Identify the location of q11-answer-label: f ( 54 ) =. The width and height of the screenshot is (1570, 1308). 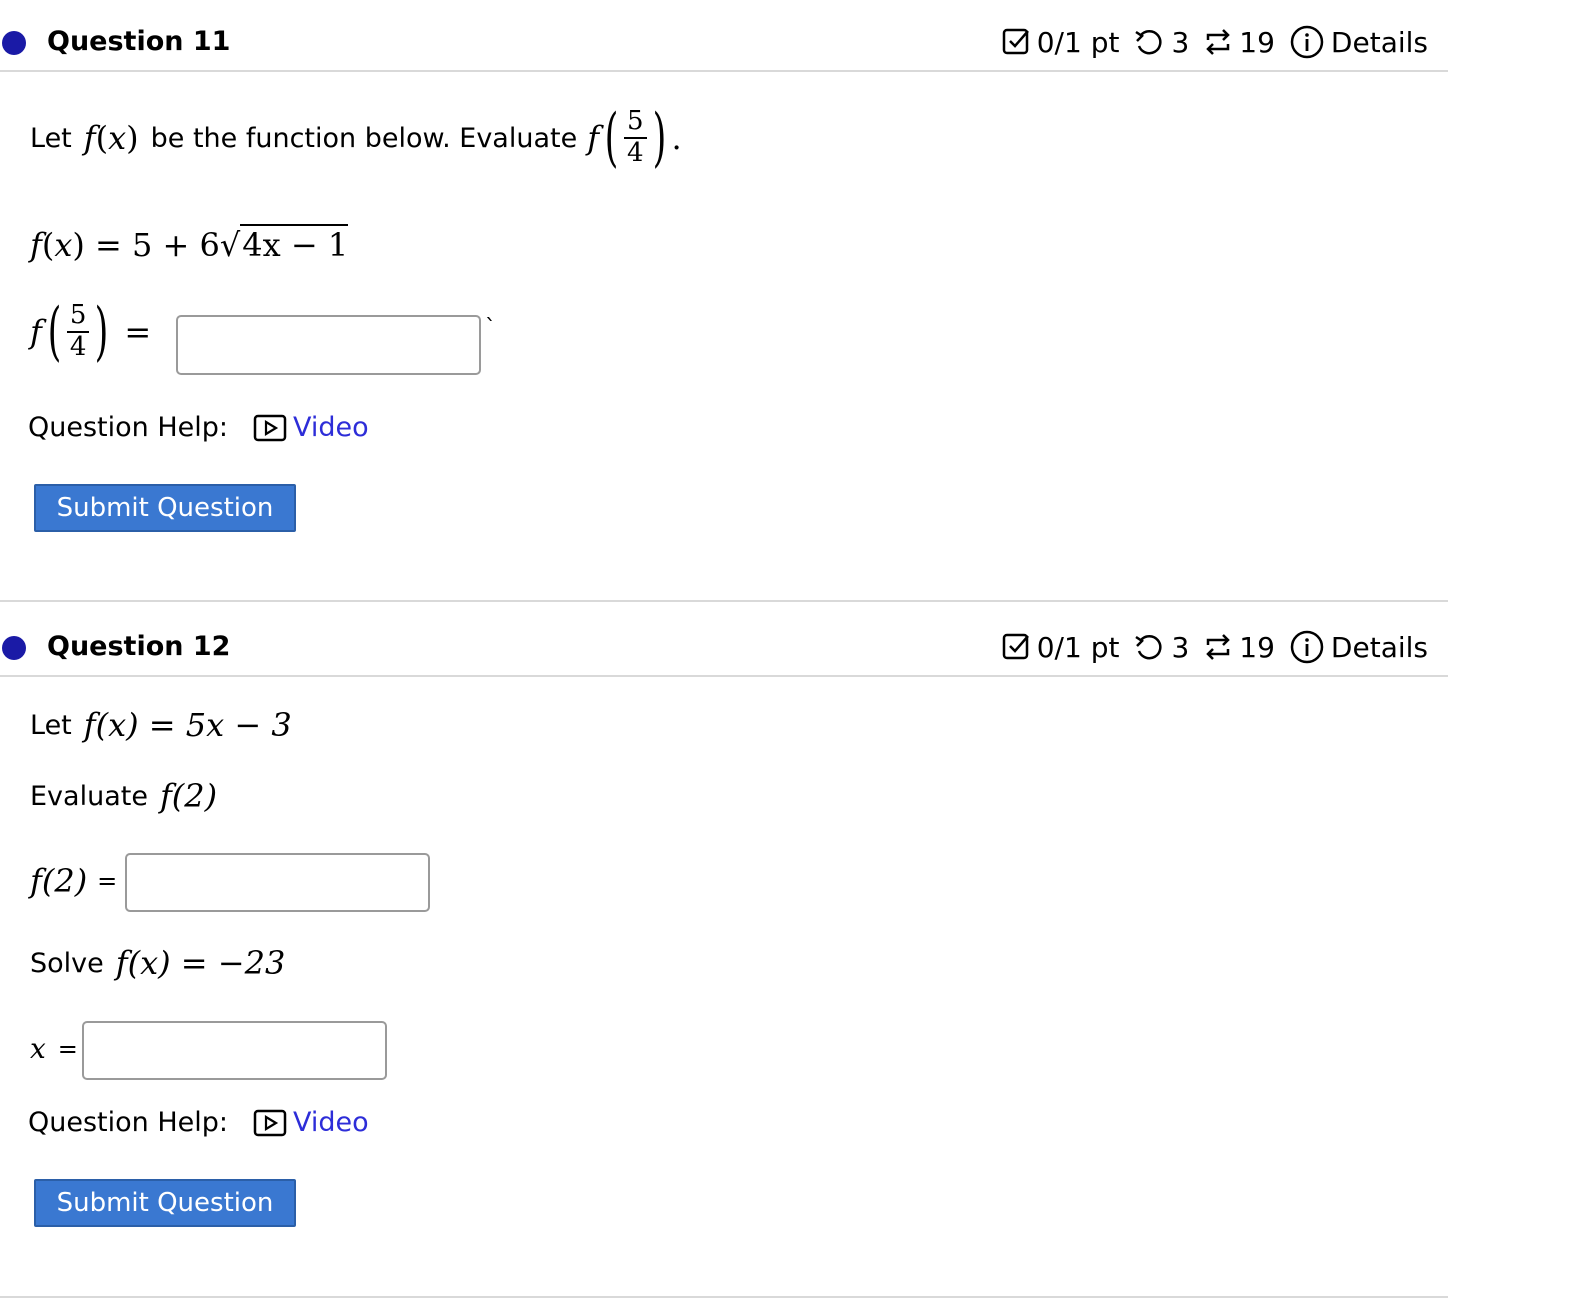
(91, 332).